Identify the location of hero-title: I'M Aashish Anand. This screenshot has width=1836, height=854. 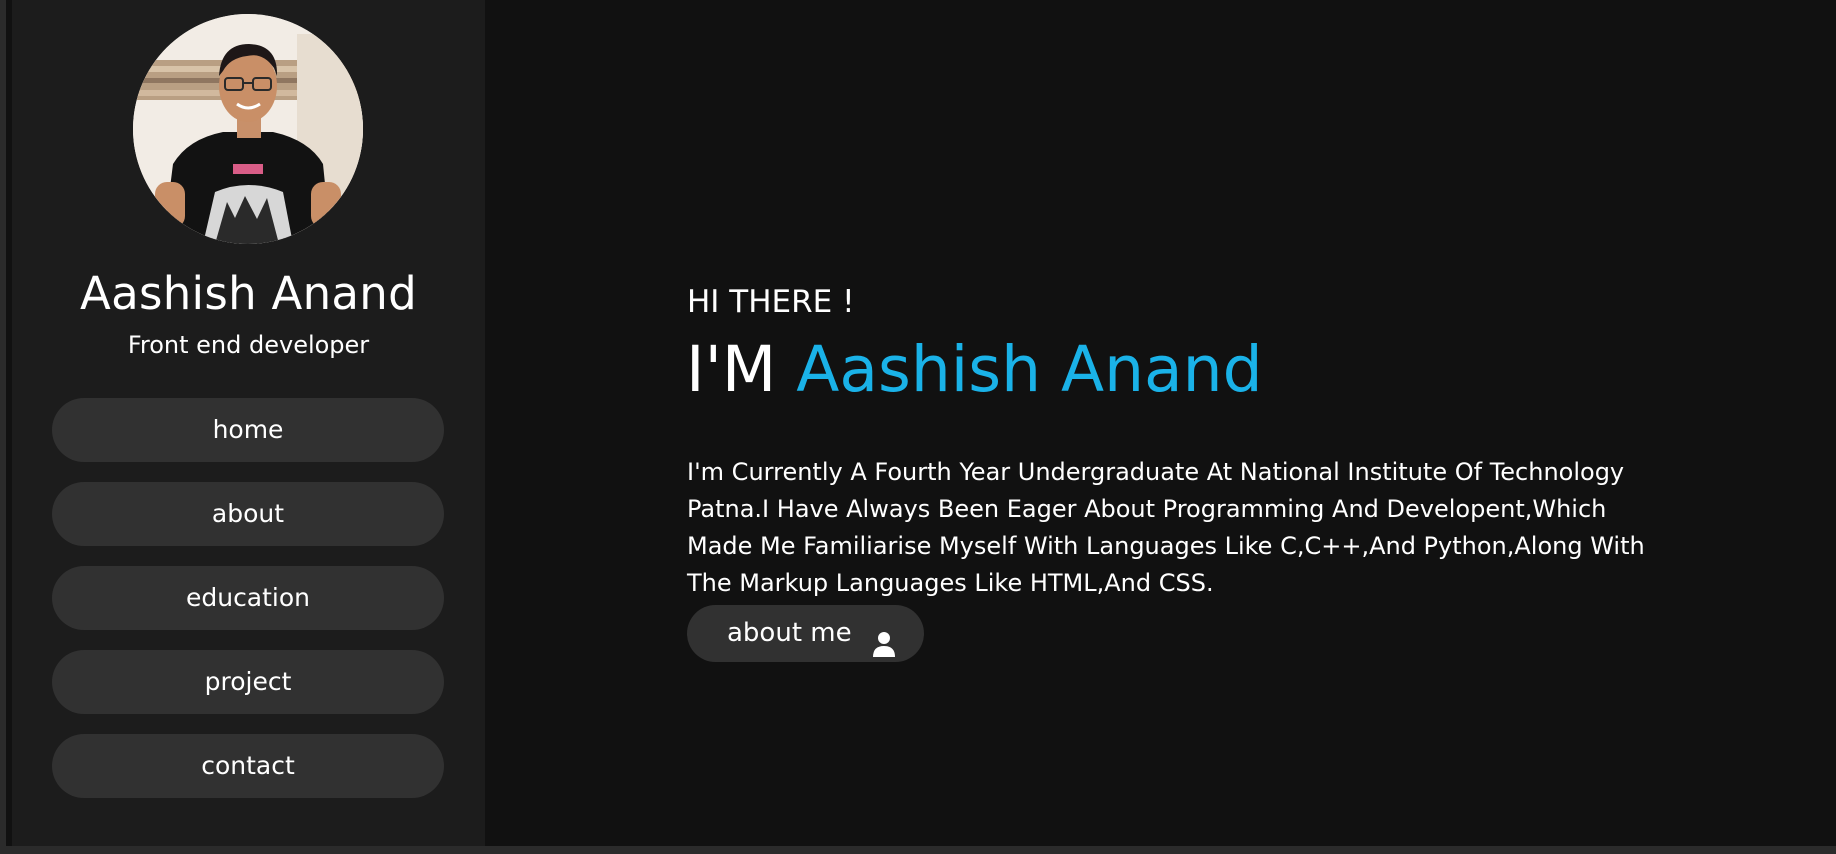
(974, 370).